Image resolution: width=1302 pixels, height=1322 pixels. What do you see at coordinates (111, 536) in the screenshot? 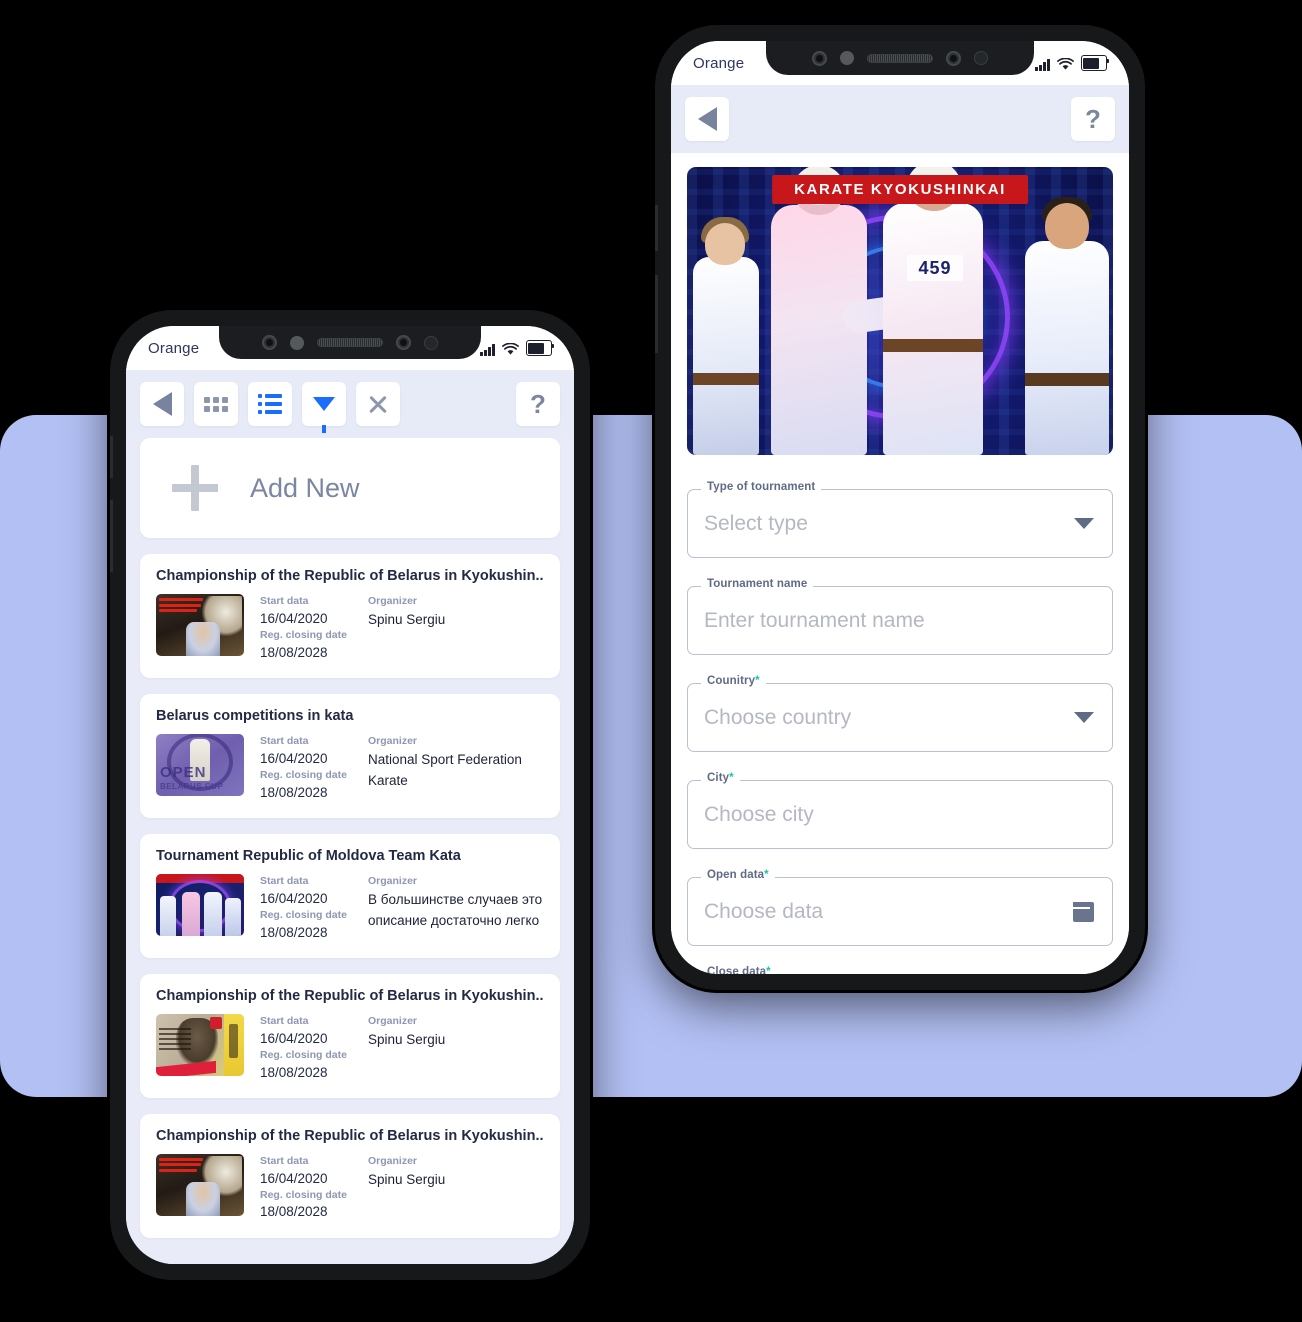
I see `power-button-left` at bounding box center [111, 536].